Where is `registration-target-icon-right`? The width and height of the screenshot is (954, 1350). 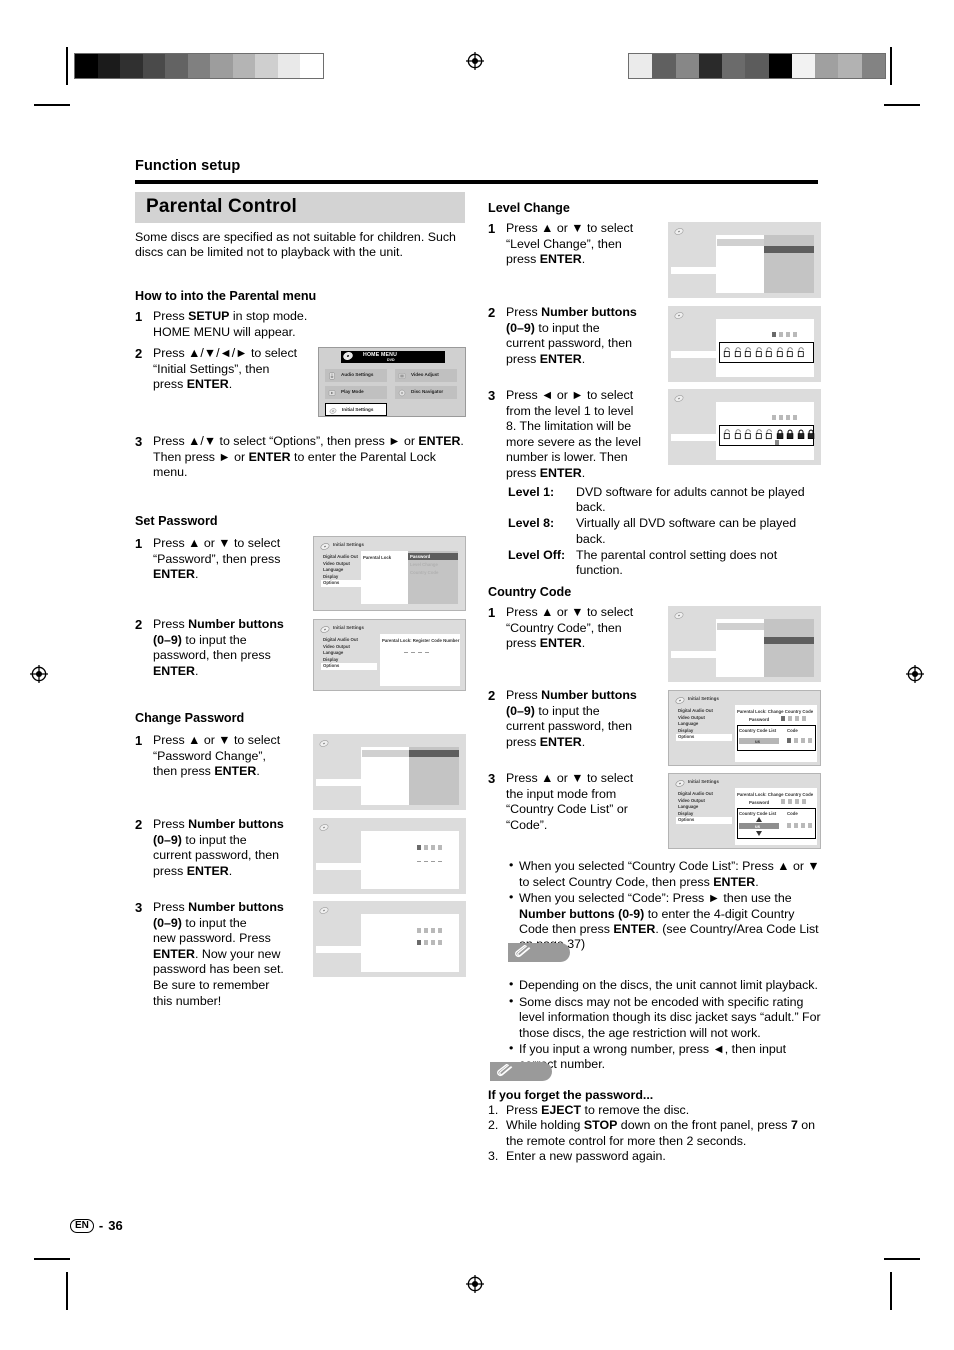 registration-target-icon-right is located at coordinates (915, 674).